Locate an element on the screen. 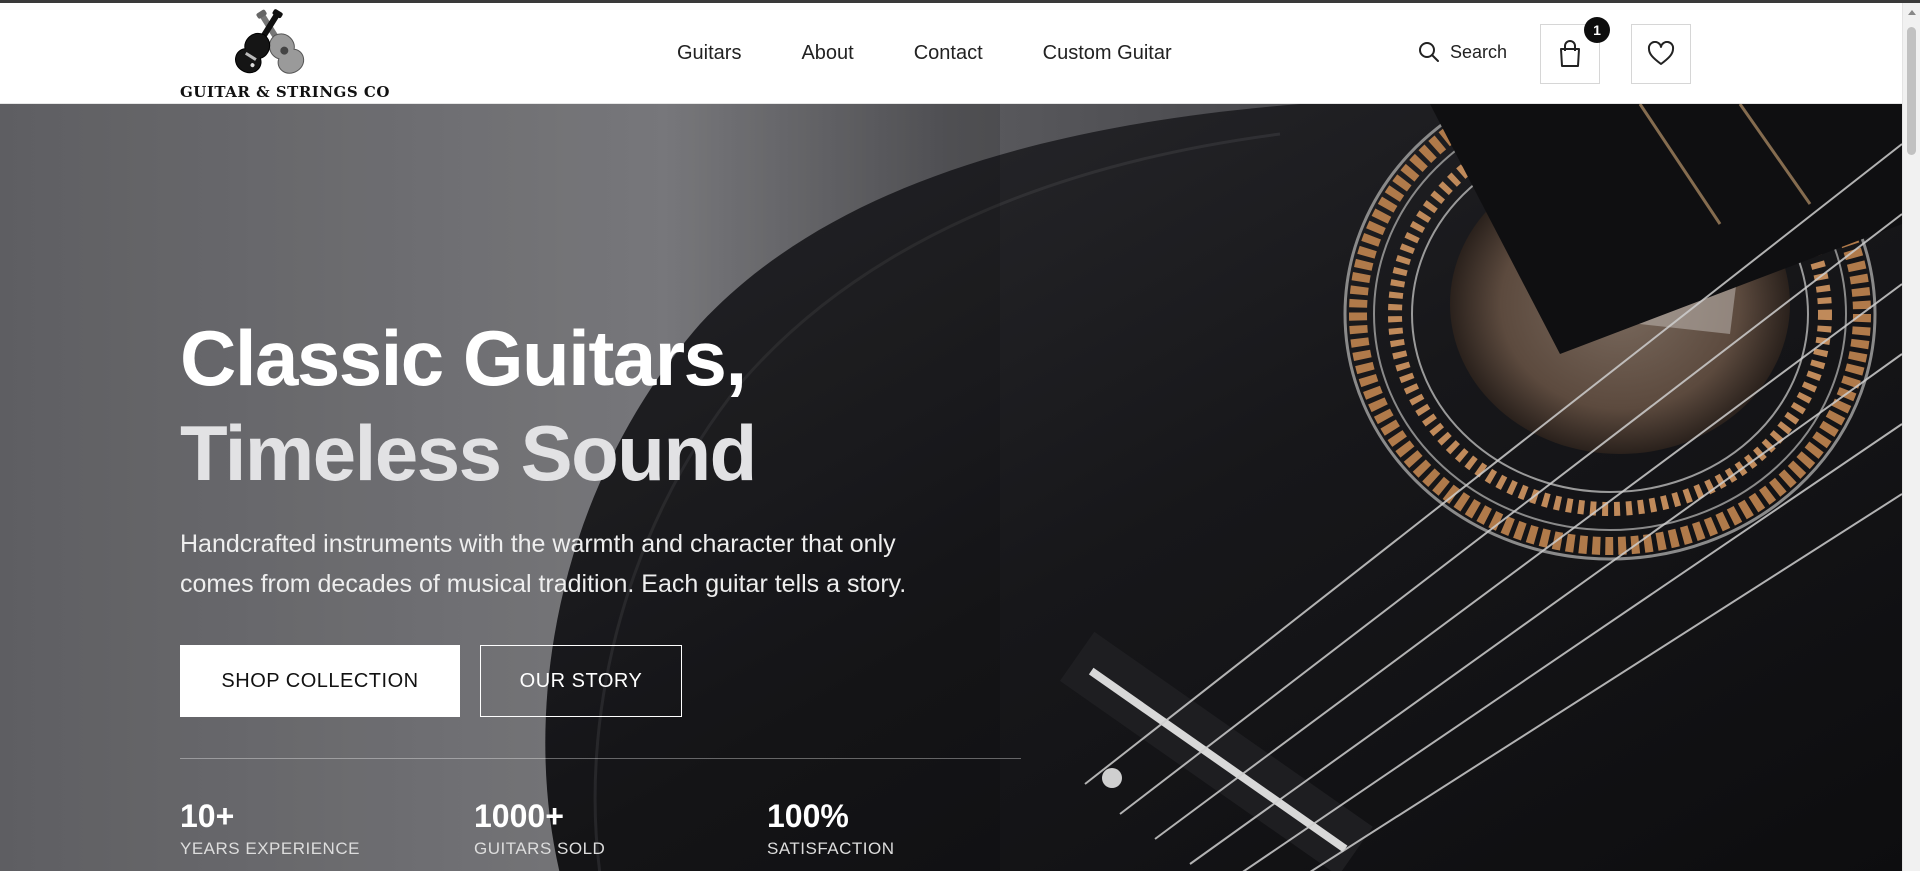 Image resolution: width=1920 pixels, height=871 pixels. hero-title: Classic Guitars, Timeless Sound is located at coordinates (468, 406).